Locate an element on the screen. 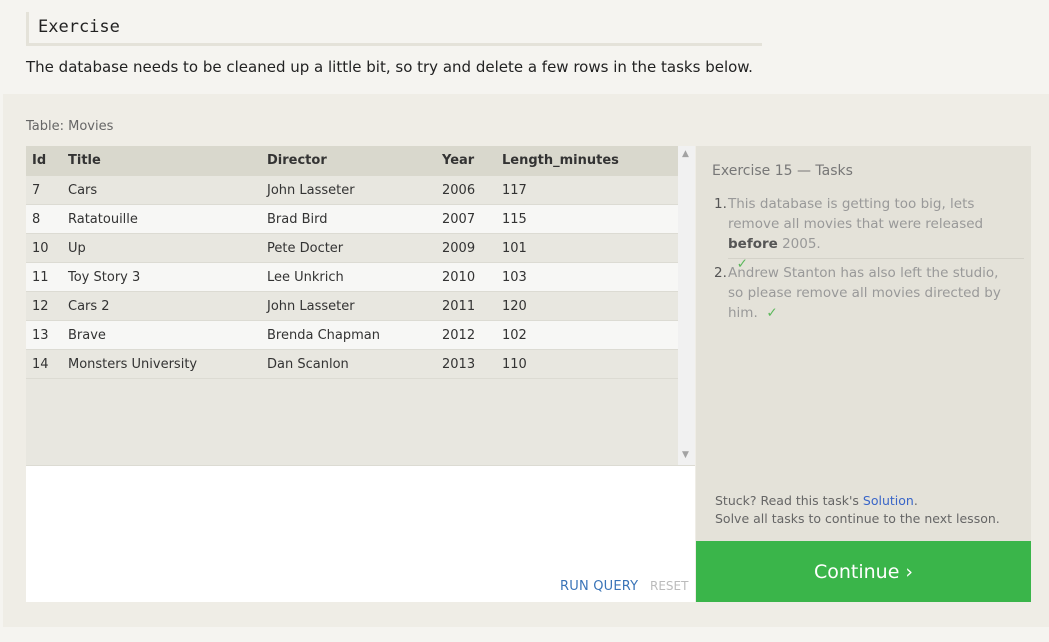 The image size is (1049, 642). cell-year: 2006 is located at coordinates (459, 190).